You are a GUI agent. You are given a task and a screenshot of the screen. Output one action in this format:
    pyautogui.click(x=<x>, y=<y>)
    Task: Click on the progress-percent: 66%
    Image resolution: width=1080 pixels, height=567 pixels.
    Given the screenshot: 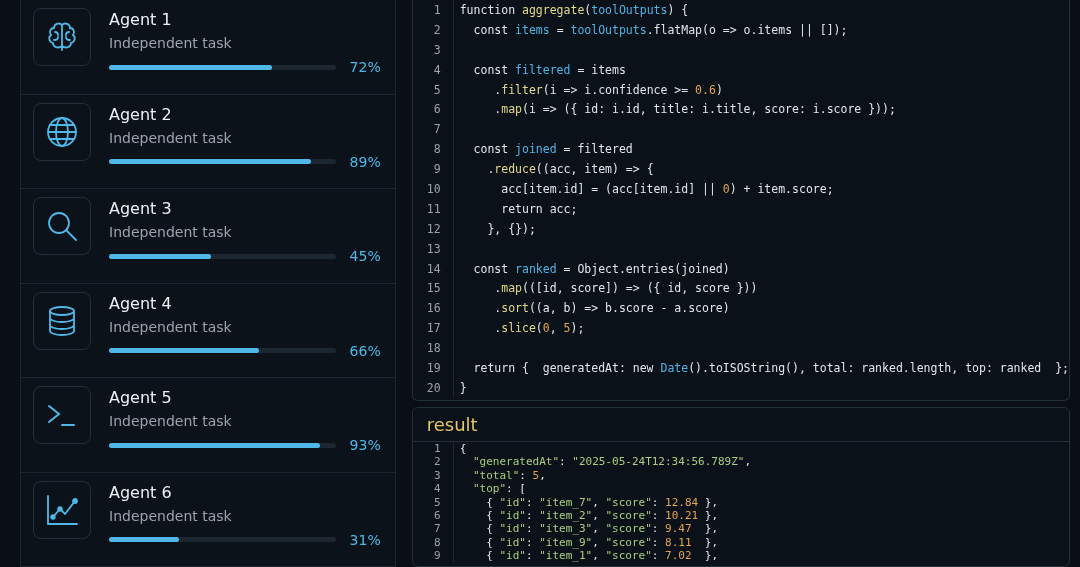 What is the action you would take?
    pyautogui.click(x=365, y=350)
    